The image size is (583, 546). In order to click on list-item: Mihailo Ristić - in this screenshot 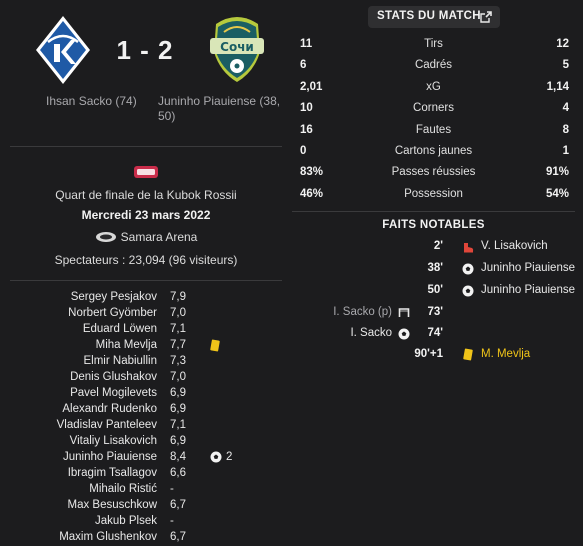, I will do `click(146, 490)`.